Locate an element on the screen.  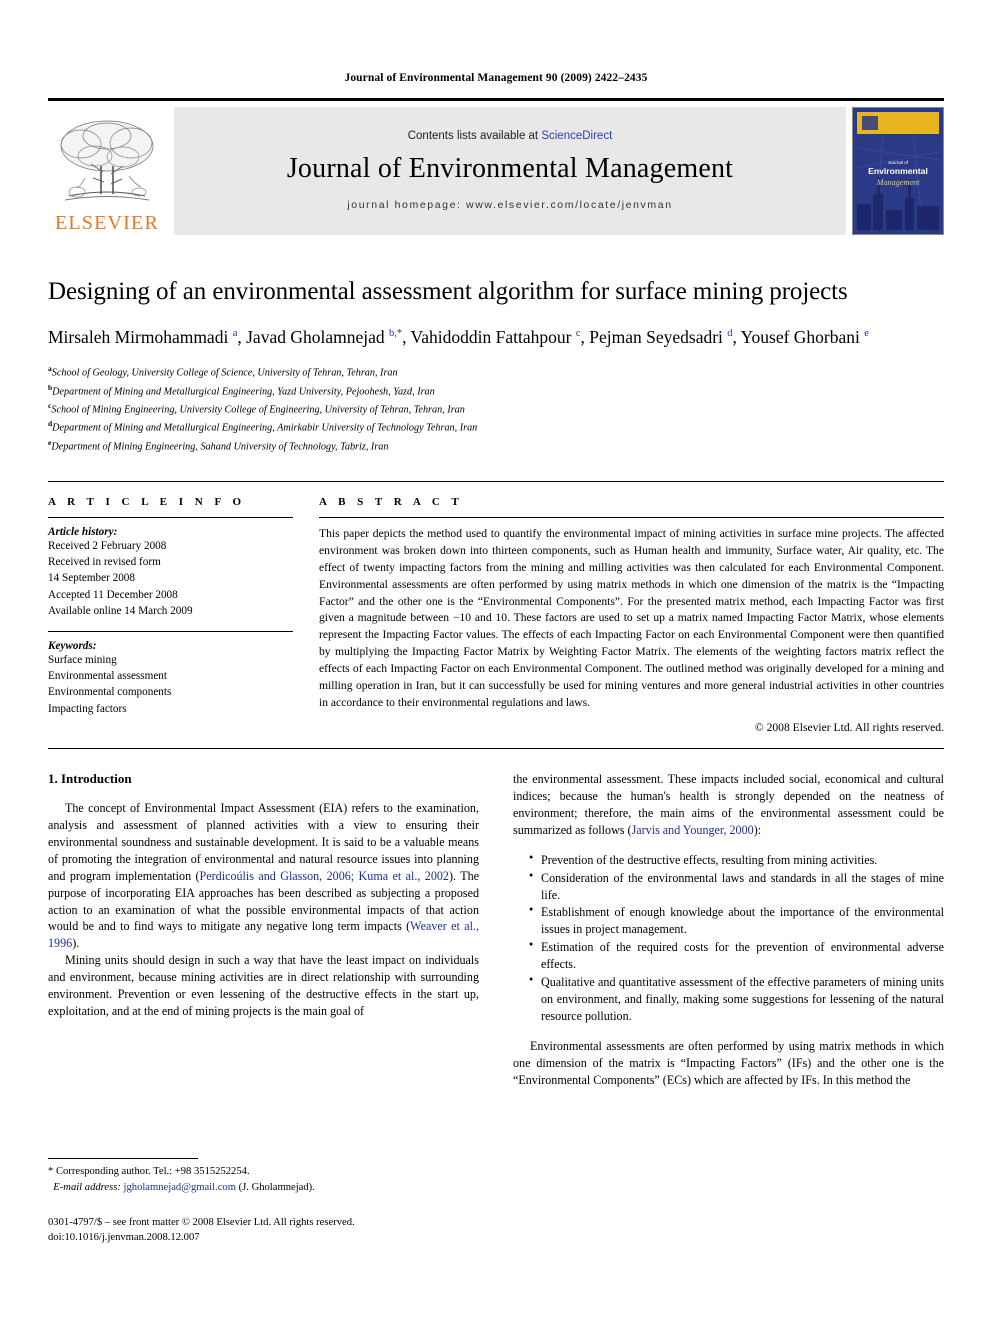
journal-title: Journal of Environmental Management is located at coordinates (510, 168).